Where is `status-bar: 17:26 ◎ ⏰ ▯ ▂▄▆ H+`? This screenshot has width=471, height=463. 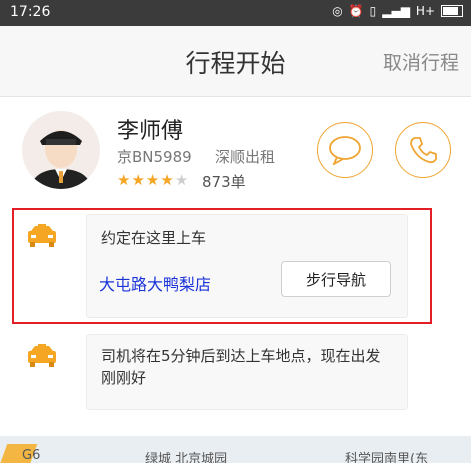 status-bar: 17:26 ◎ ⏰ ▯ ▂▄▆ H+ is located at coordinates (235, 13).